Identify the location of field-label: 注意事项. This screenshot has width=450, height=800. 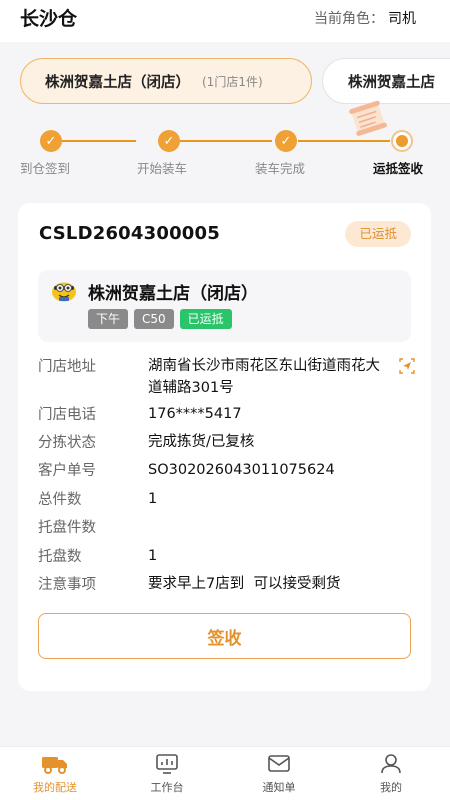
(67, 585).